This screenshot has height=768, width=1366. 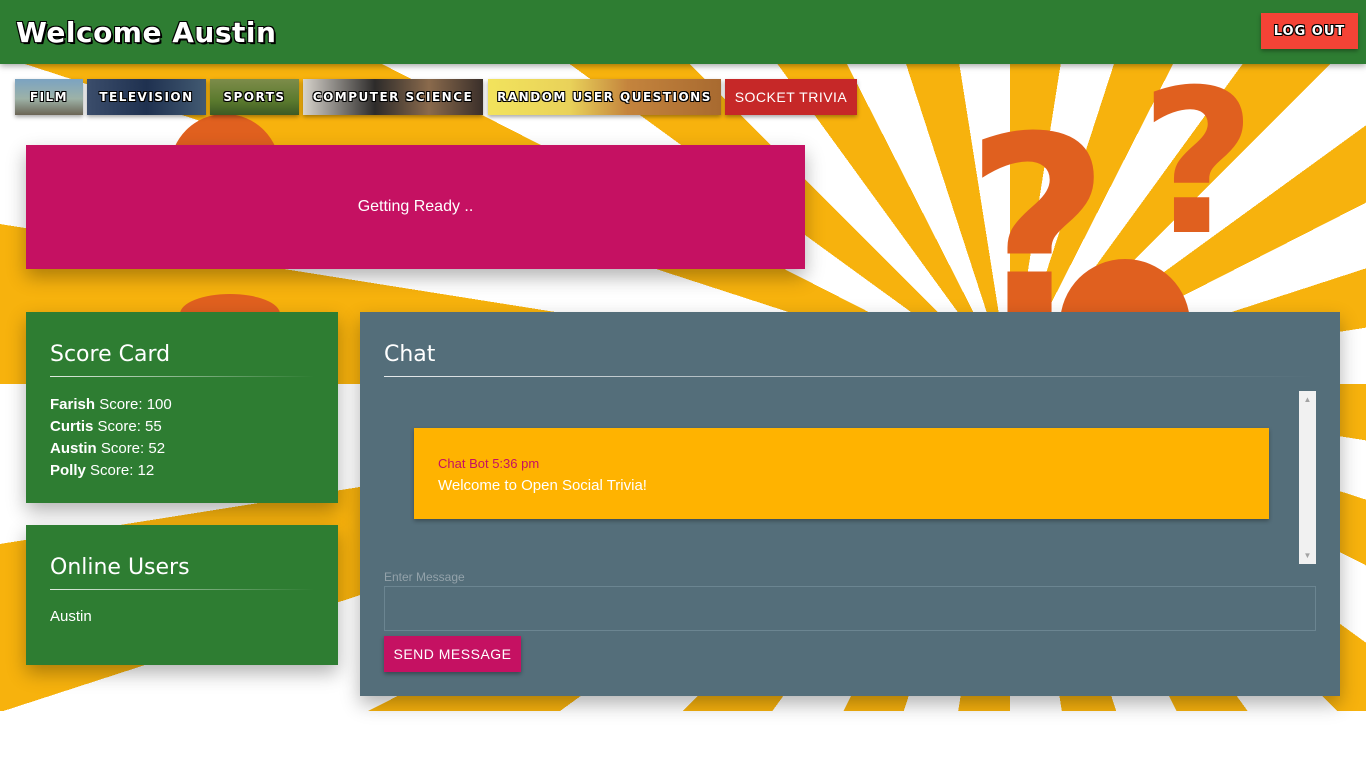 I want to click on player-score: Score: 55, so click(x=129, y=426).